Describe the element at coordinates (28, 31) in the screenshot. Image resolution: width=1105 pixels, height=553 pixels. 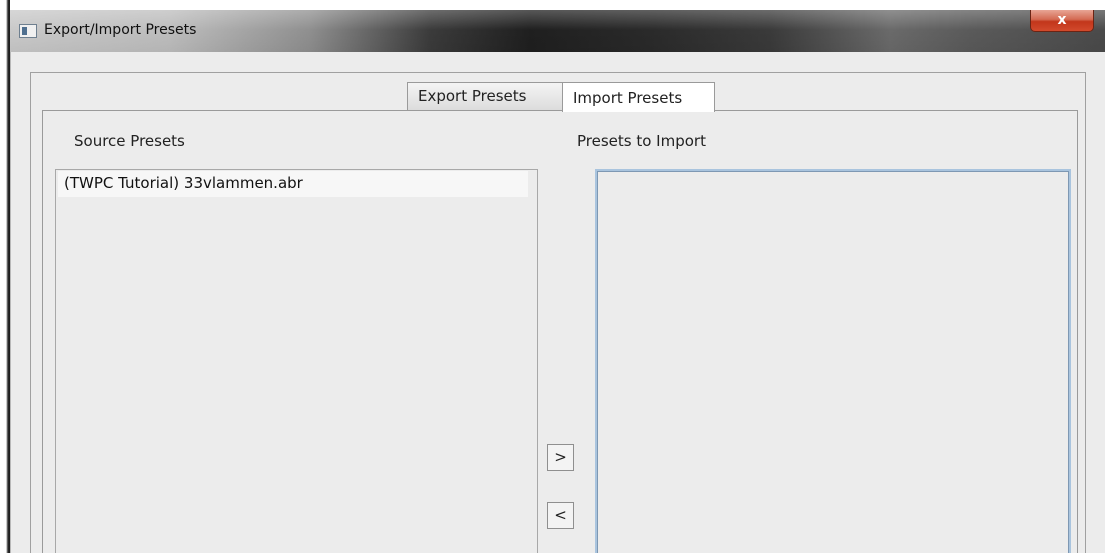
I see `app-icon` at that location.